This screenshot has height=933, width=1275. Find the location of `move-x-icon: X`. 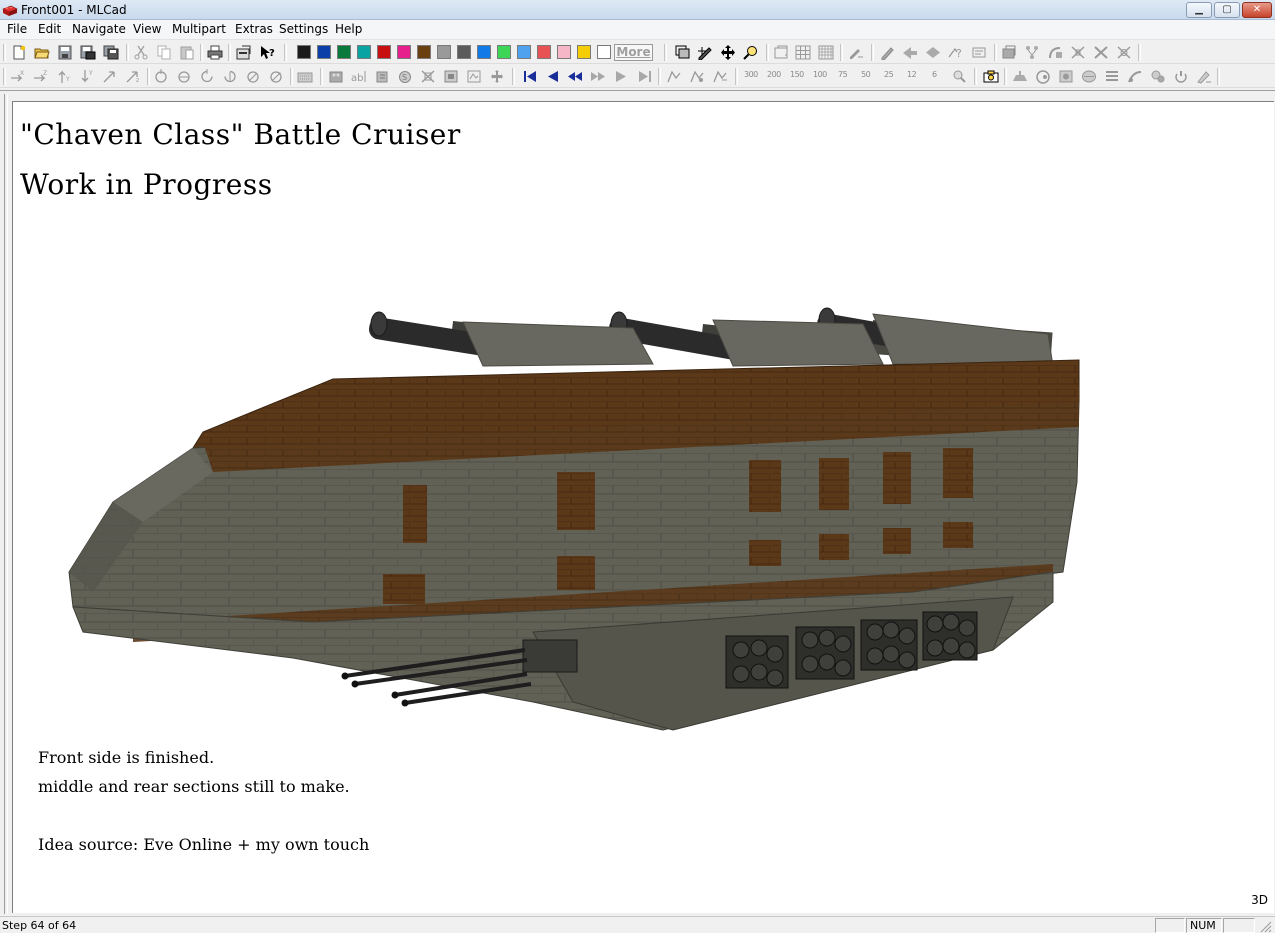

move-x-icon: X is located at coordinates (18, 76).